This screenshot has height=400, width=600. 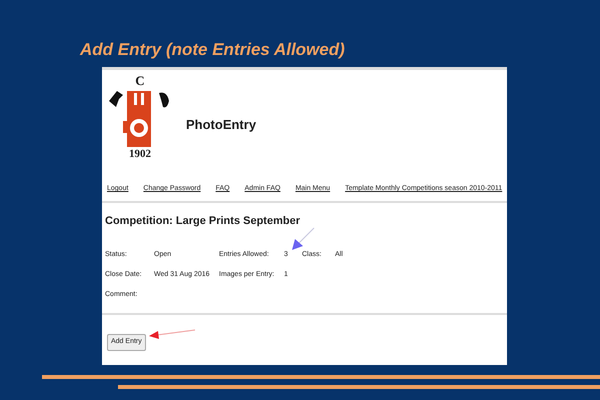 What do you see at coordinates (212, 49) in the screenshot?
I see `slide-title: Add Entry (note Entries Allowed)` at bounding box center [212, 49].